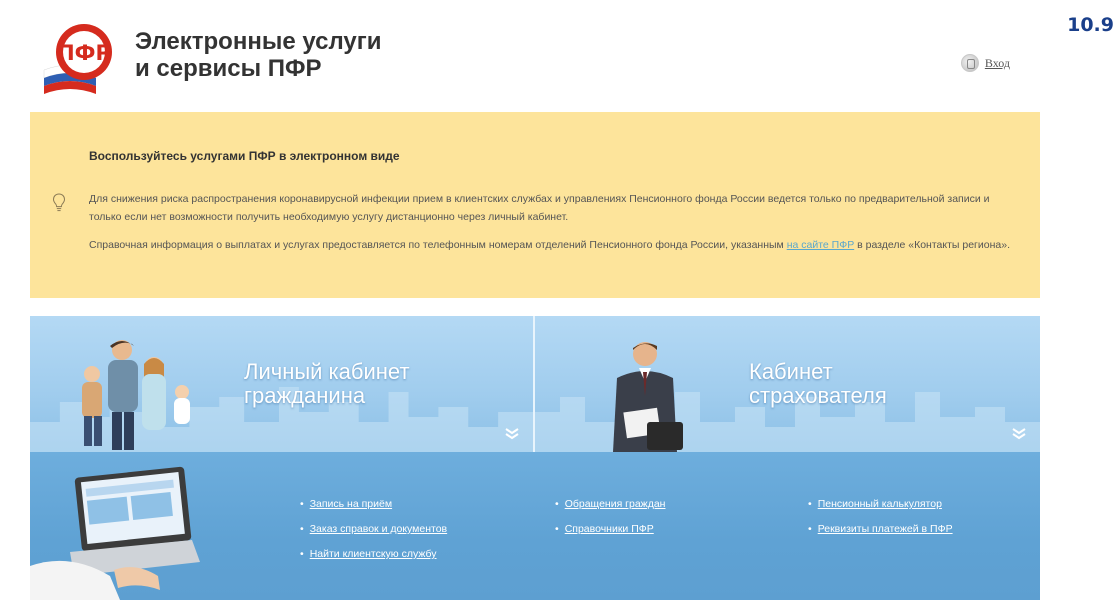  I want to click on site-title: Электронные услуги и сервисы ПФР, so click(258, 55).